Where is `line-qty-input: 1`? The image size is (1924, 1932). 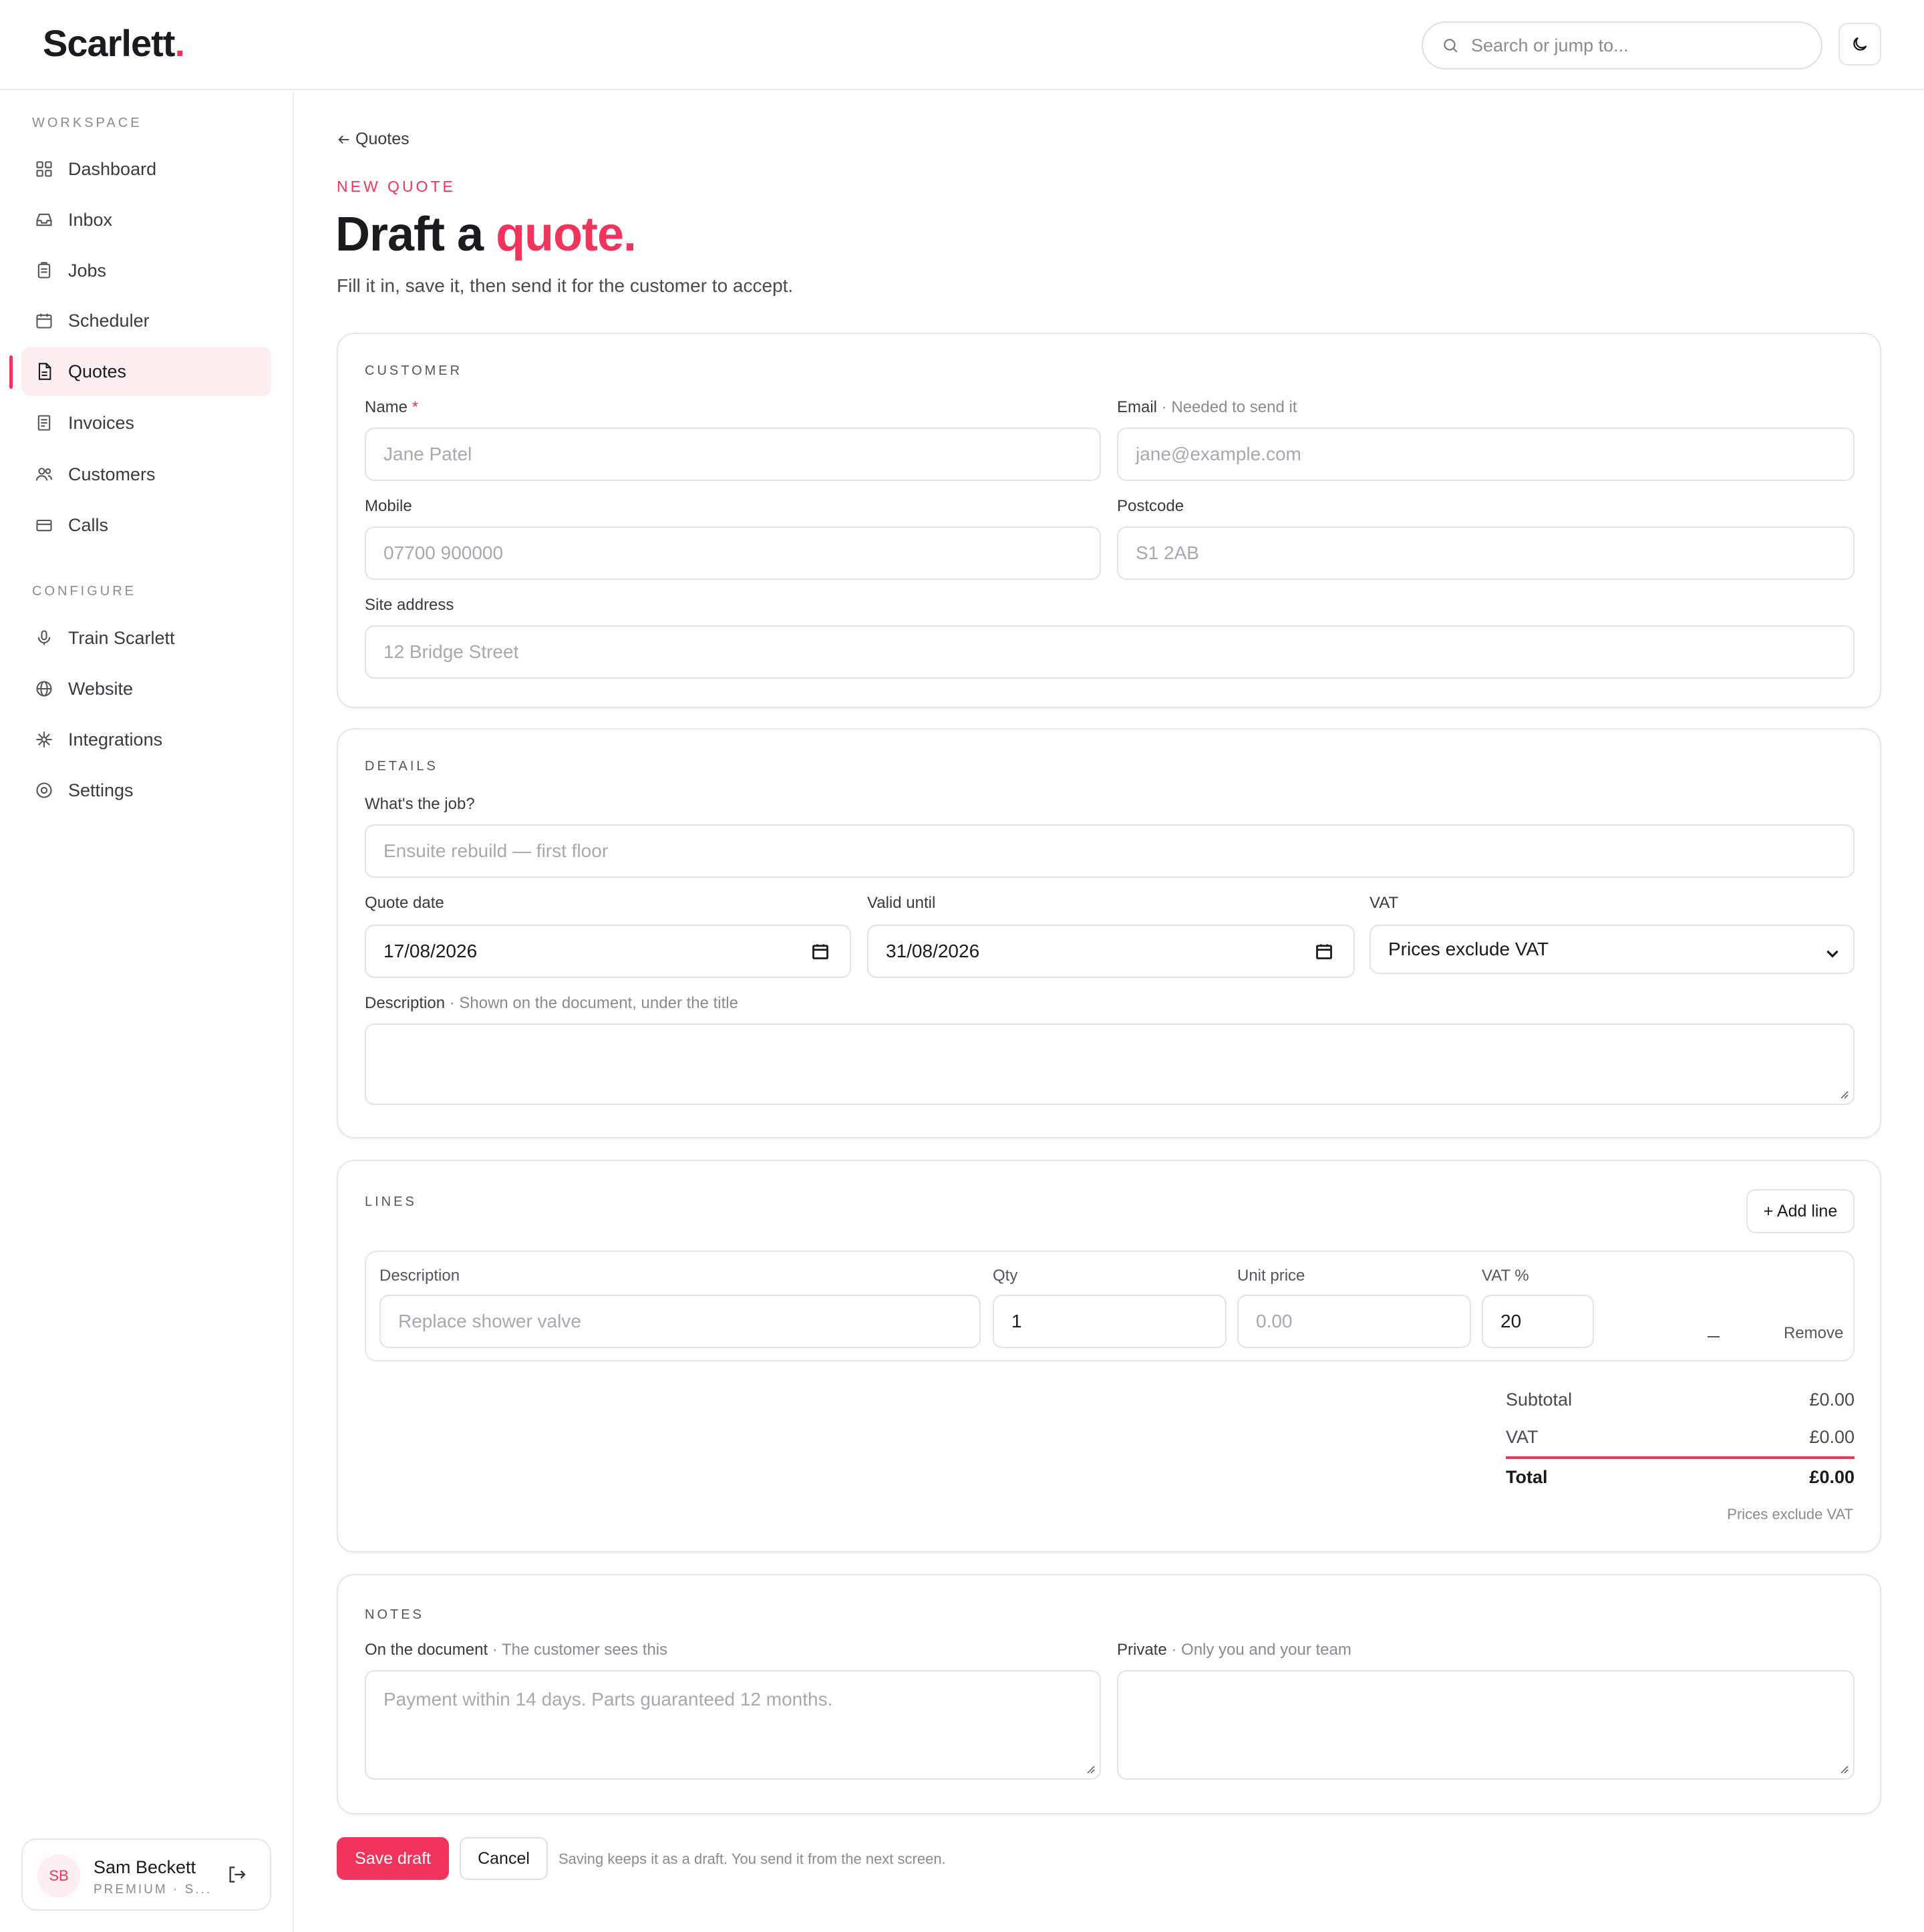
line-qty-input: 1 is located at coordinates (1110, 1321).